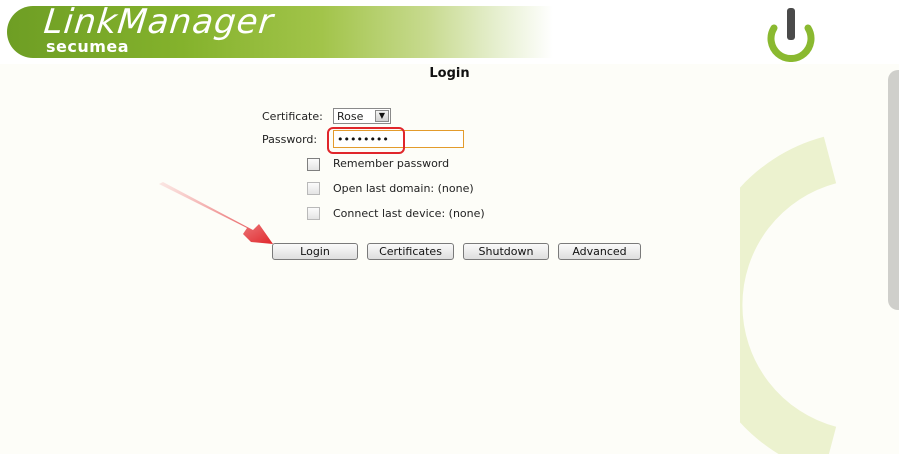  I want to click on brand-logo-text: LinkManager, so click(158, 22).